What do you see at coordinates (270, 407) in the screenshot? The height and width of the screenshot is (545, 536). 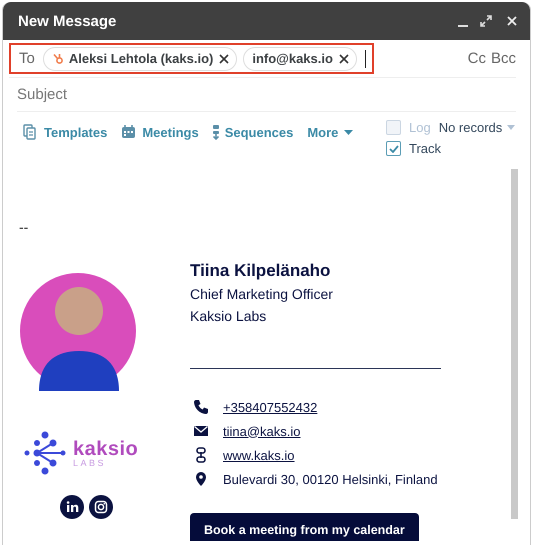 I see `contact-link: +358407552432` at bounding box center [270, 407].